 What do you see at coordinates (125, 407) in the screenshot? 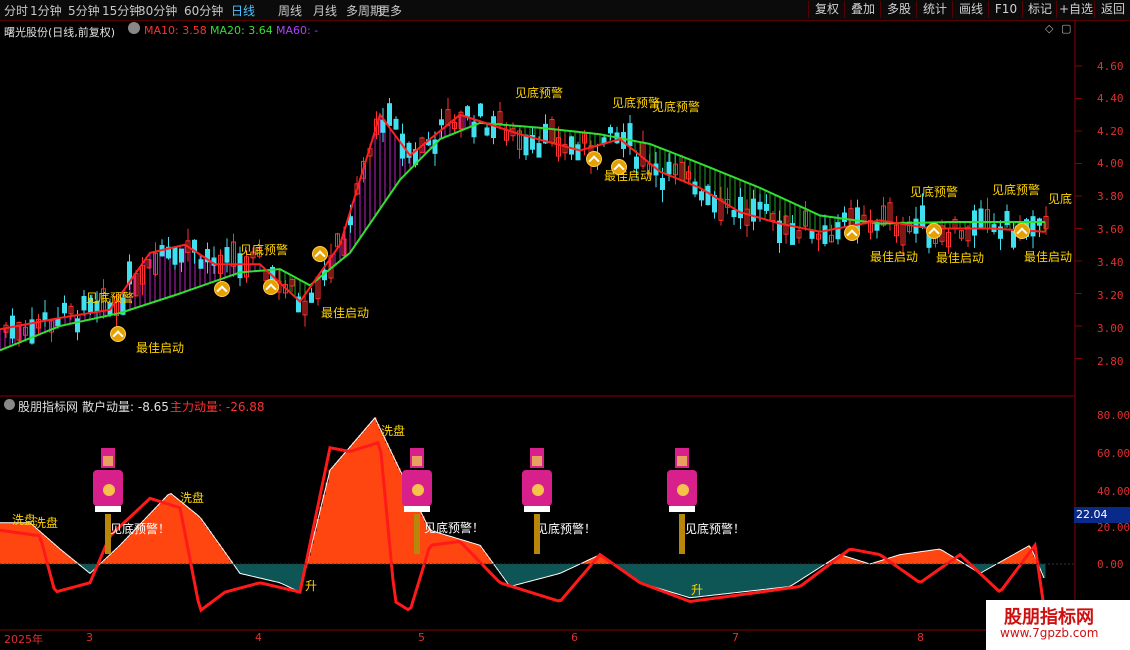
I see `retail-momentum-label: 散户动量: -8.65` at bounding box center [125, 407].